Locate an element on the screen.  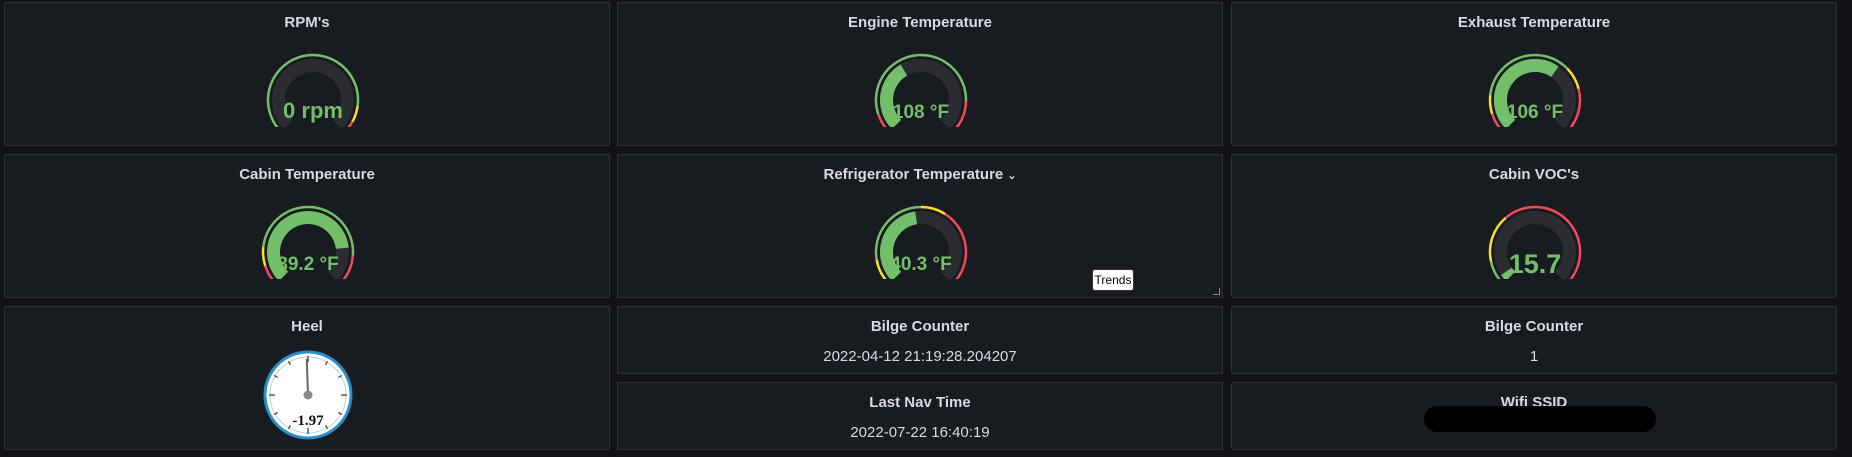
dial-value: -1.97 is located at coordinates (308, 421).